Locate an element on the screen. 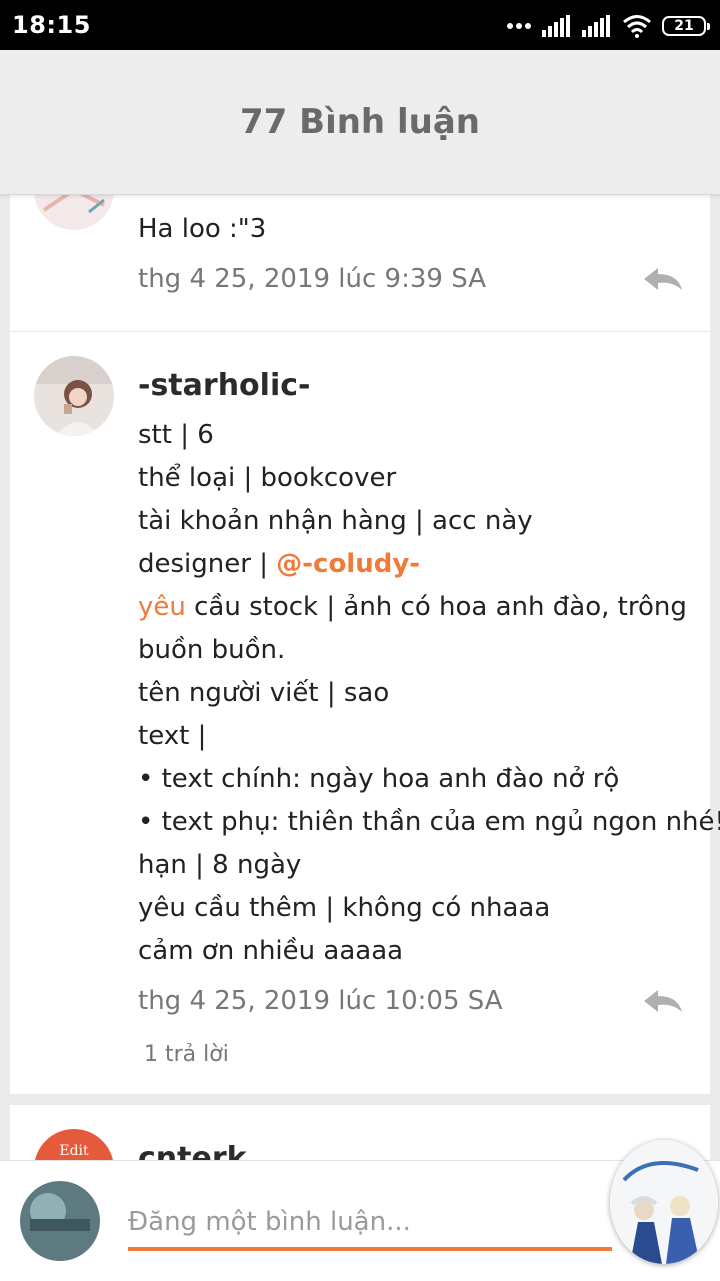 This screenshot has width=720, height=1281. wifi-icon is located at coordinates (637, 26).